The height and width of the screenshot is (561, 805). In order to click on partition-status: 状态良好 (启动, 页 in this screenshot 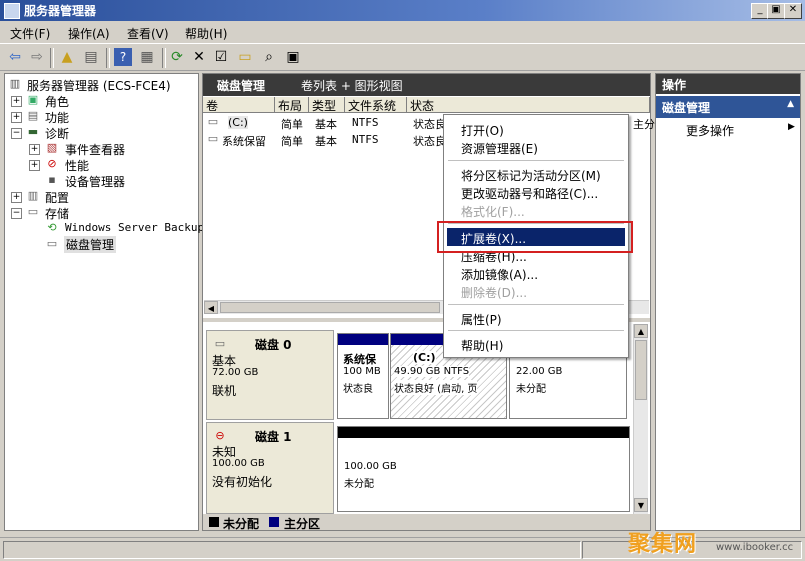, I will do `click(436, 387)`.